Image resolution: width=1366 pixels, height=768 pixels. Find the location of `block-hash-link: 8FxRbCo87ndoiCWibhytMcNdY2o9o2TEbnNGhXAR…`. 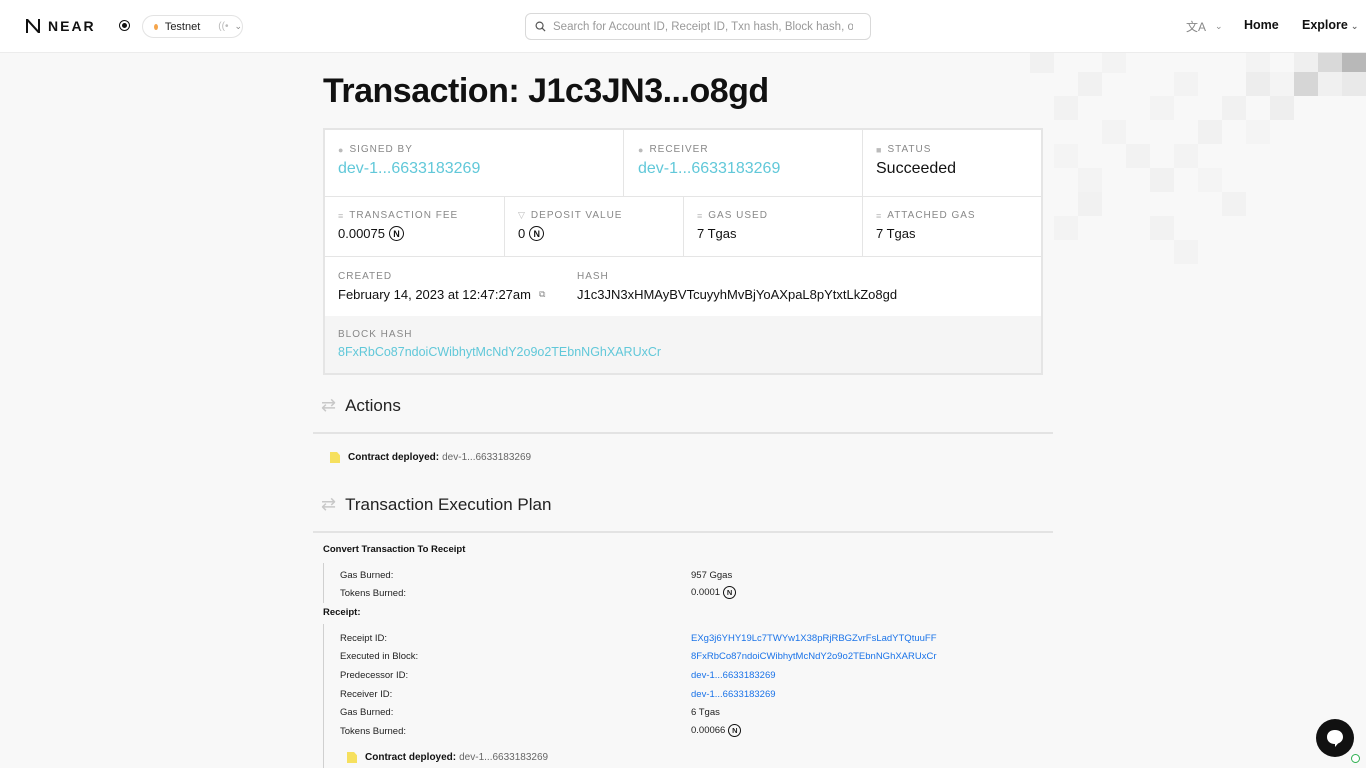

block-hash-link: 8FxRbCo87ndoiCWibhytMcNdY2o9o2TEbnNGhXAR… is located at coordinates (499, 352).